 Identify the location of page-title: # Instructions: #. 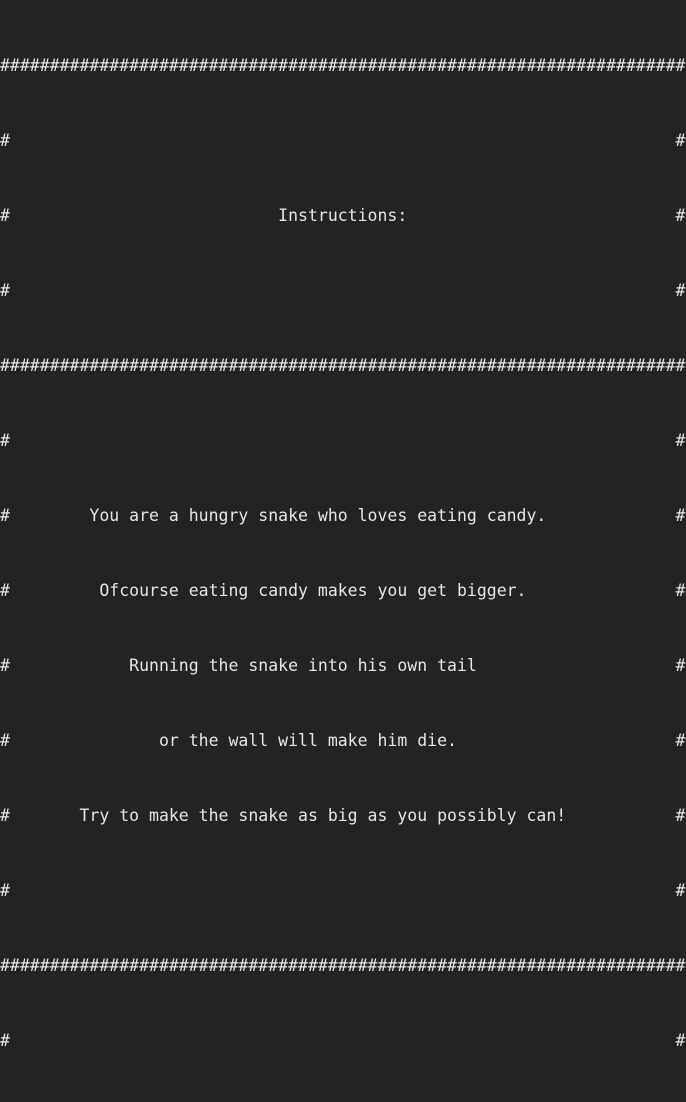
(343, 215).